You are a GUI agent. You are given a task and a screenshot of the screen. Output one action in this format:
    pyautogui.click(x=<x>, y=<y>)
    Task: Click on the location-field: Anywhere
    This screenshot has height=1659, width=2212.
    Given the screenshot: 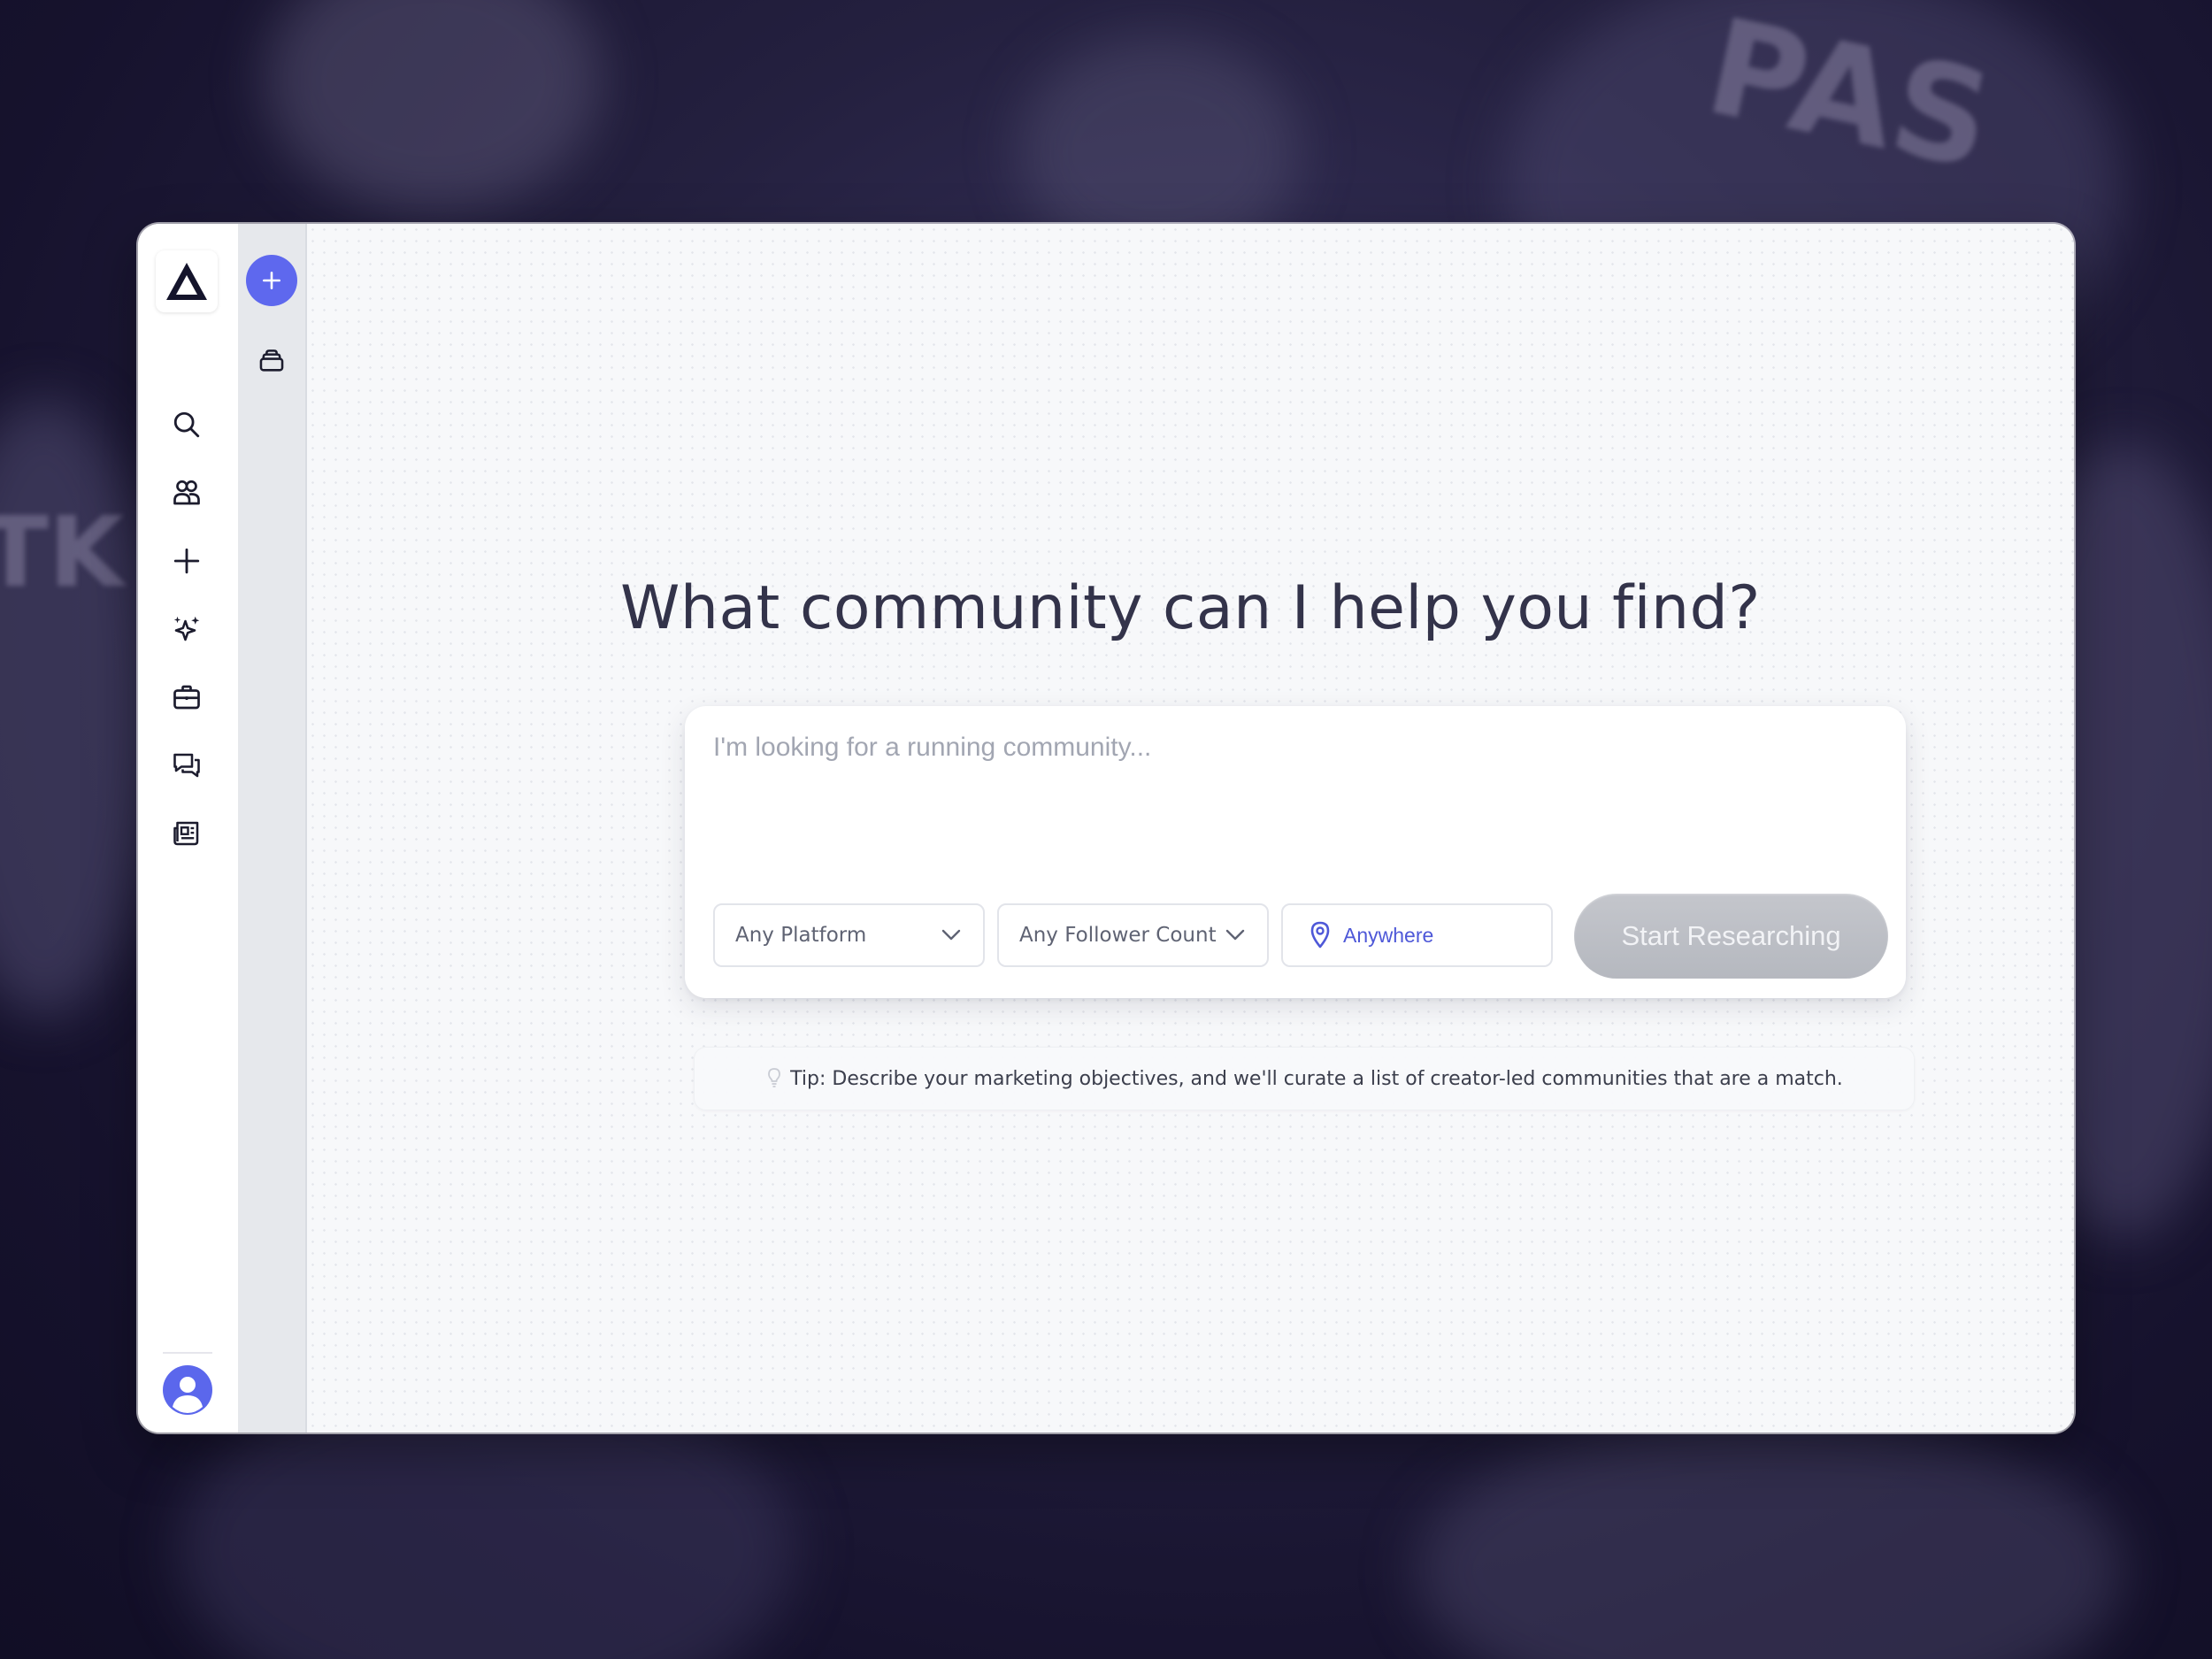 What is the action you would take?
    pyautogui.click(x=1417, y=935)
    